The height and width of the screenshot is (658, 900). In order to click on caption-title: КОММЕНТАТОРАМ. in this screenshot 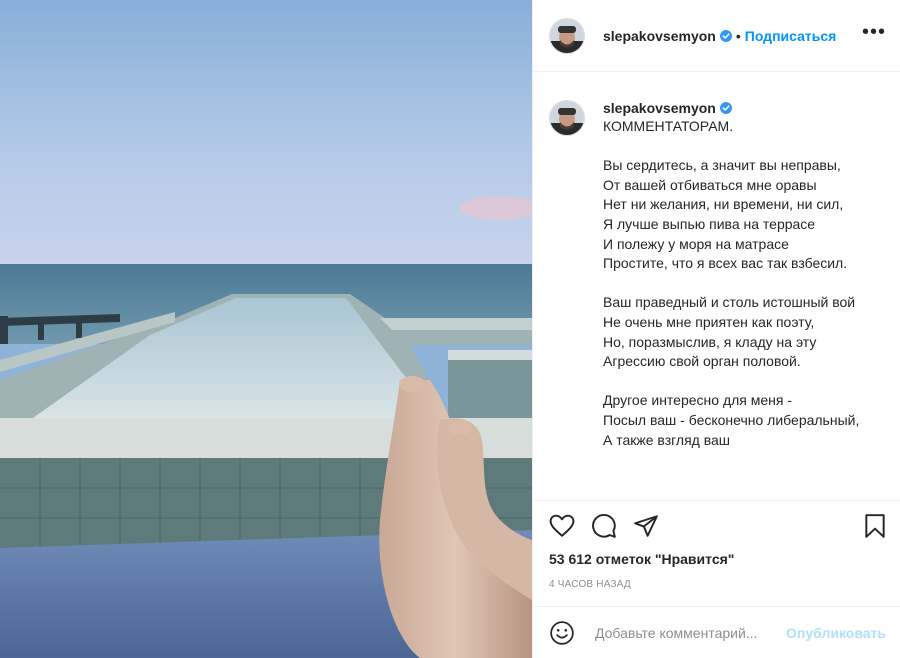, I will do `click(668, 126)`.